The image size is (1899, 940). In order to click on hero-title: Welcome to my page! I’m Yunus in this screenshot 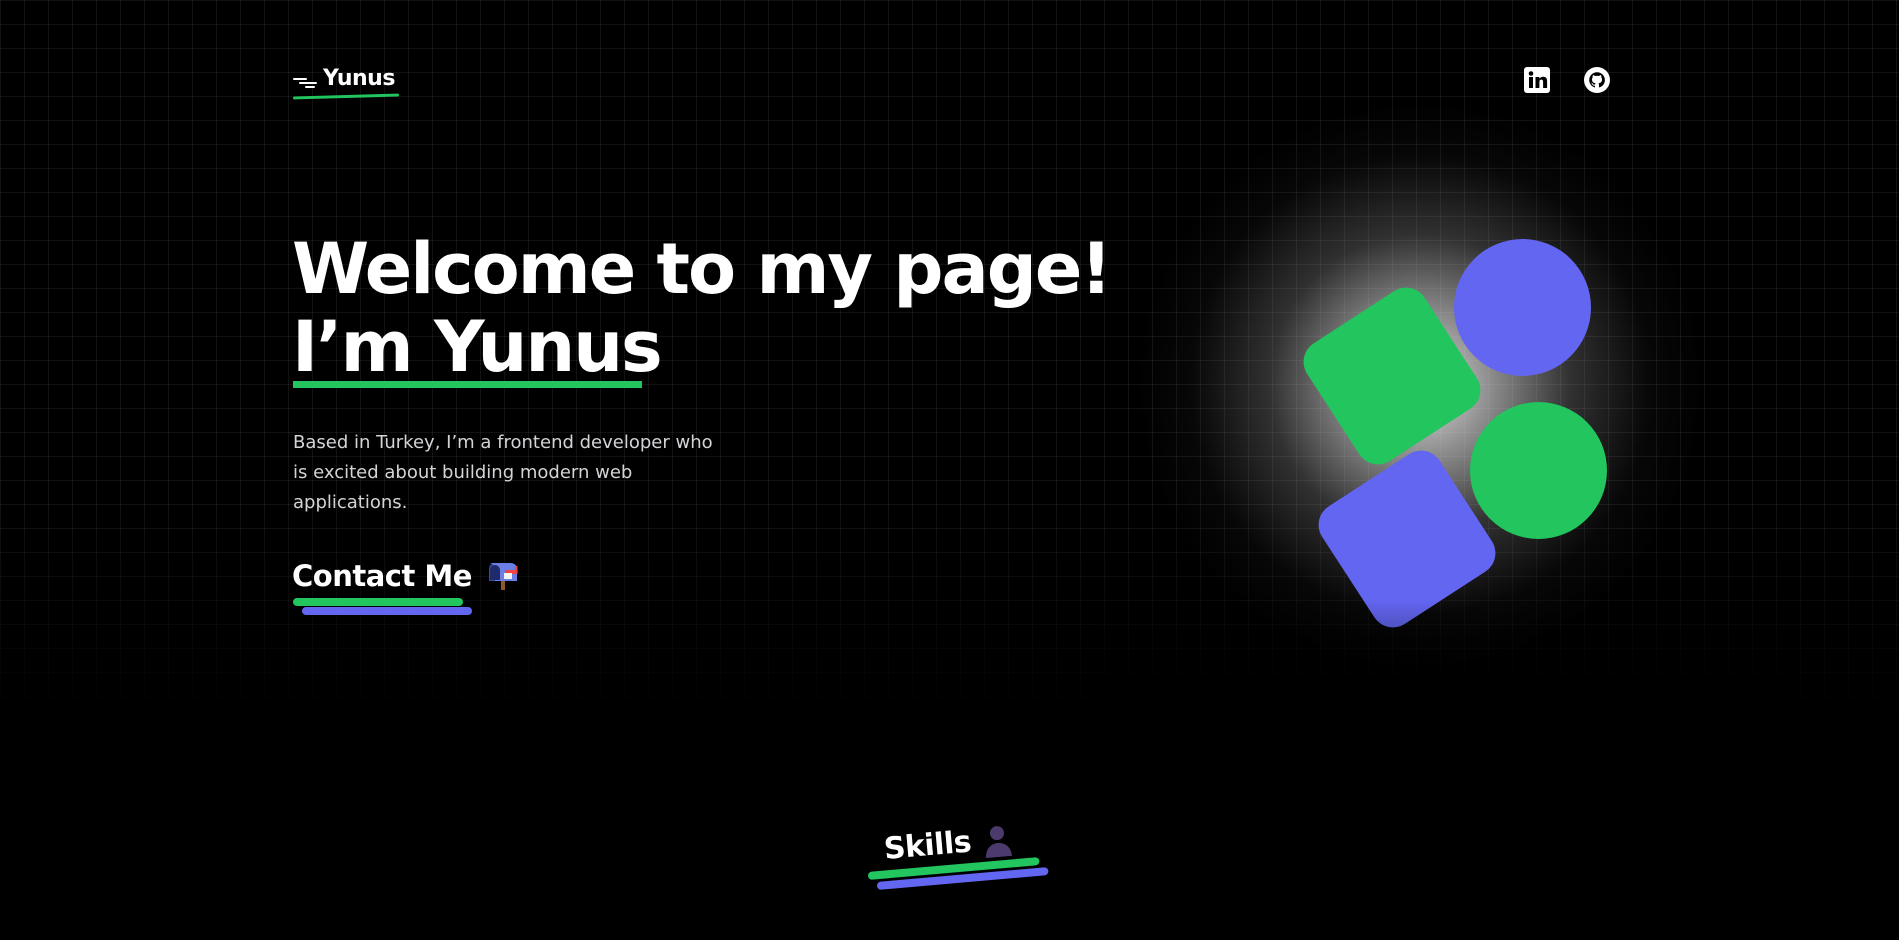, I will do `click(702, 308)`.